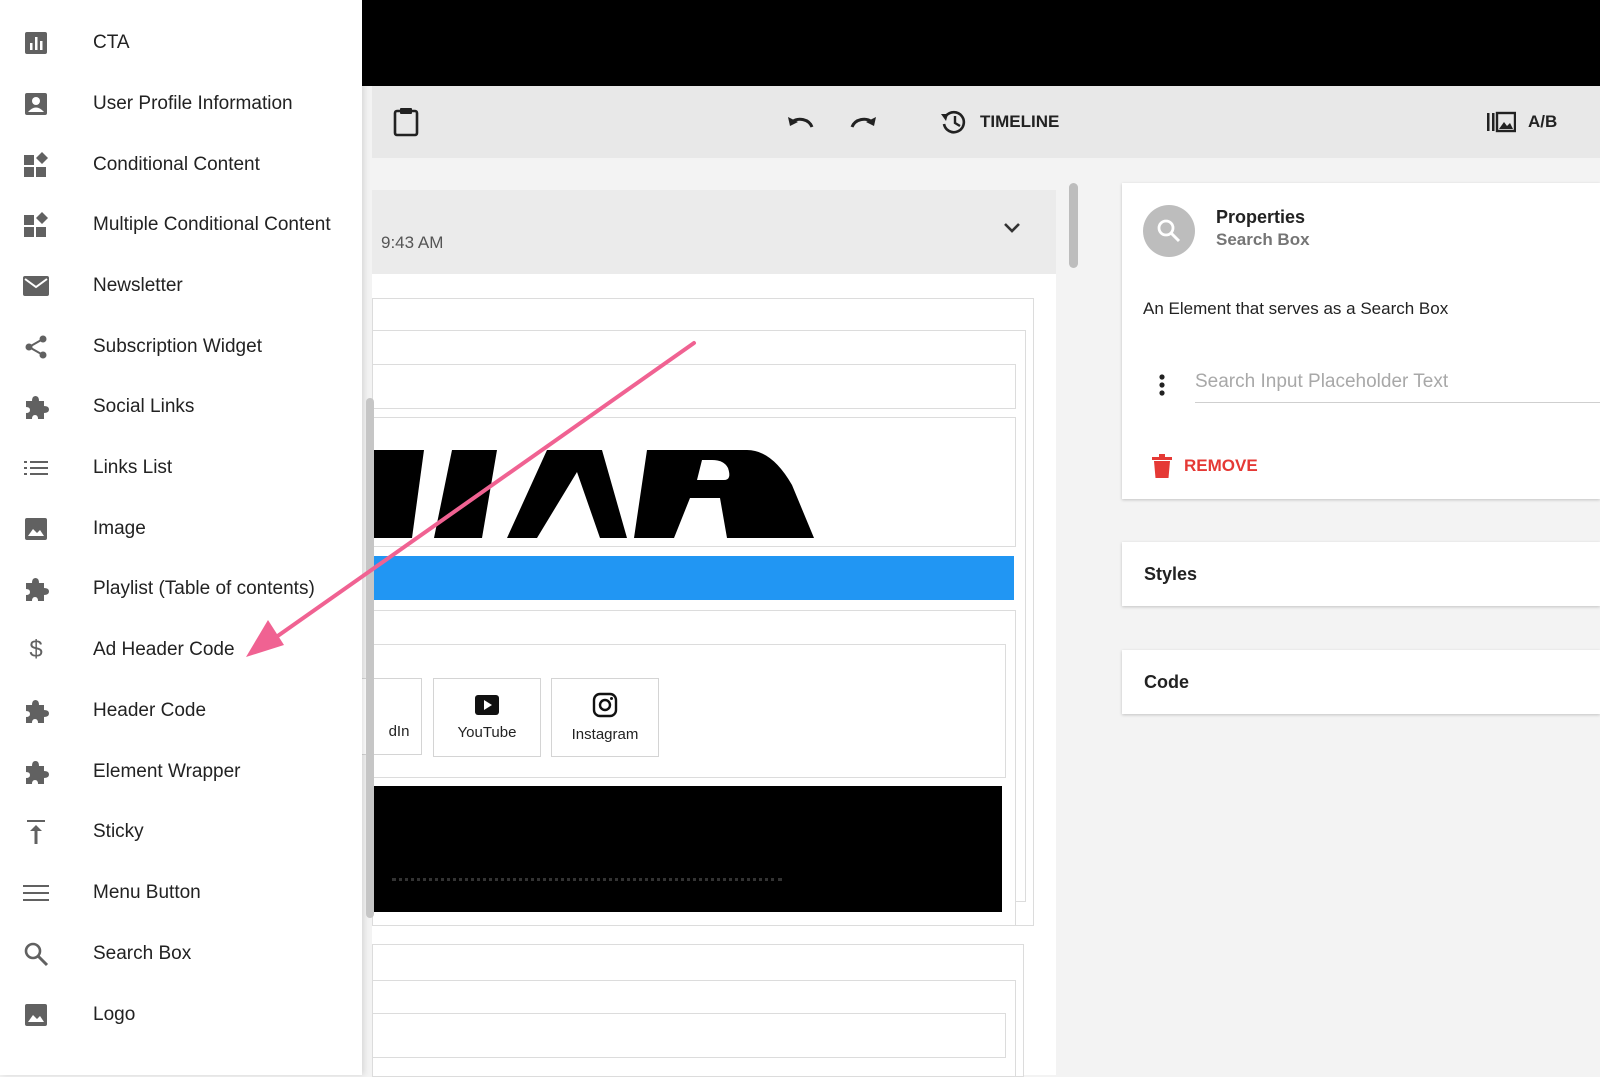 This screenshot has width=1600, height=1077. What do you see at coordinates (147, 892) in the screenshot?
I see `sidebar-item-label: Menu Button` at bounding box center [147, 892].